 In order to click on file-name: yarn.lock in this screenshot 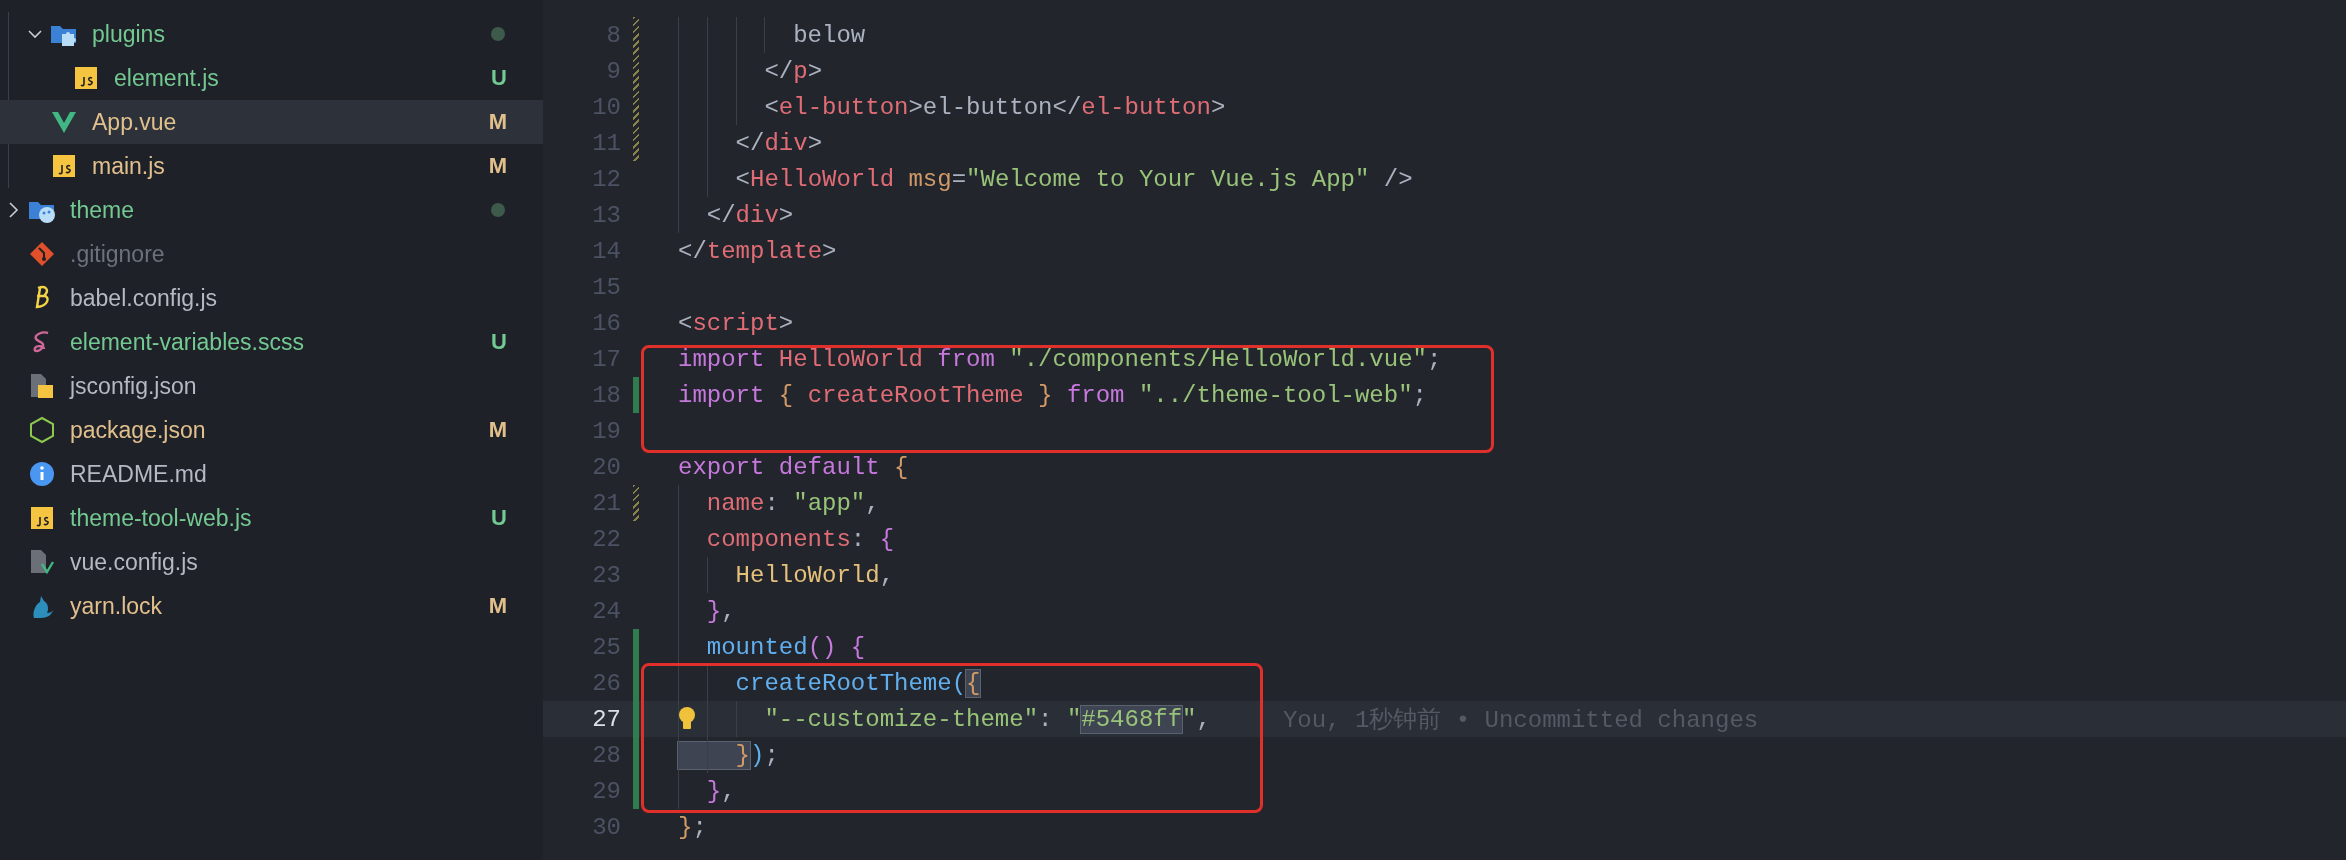, I will do `click(117, 606)`.